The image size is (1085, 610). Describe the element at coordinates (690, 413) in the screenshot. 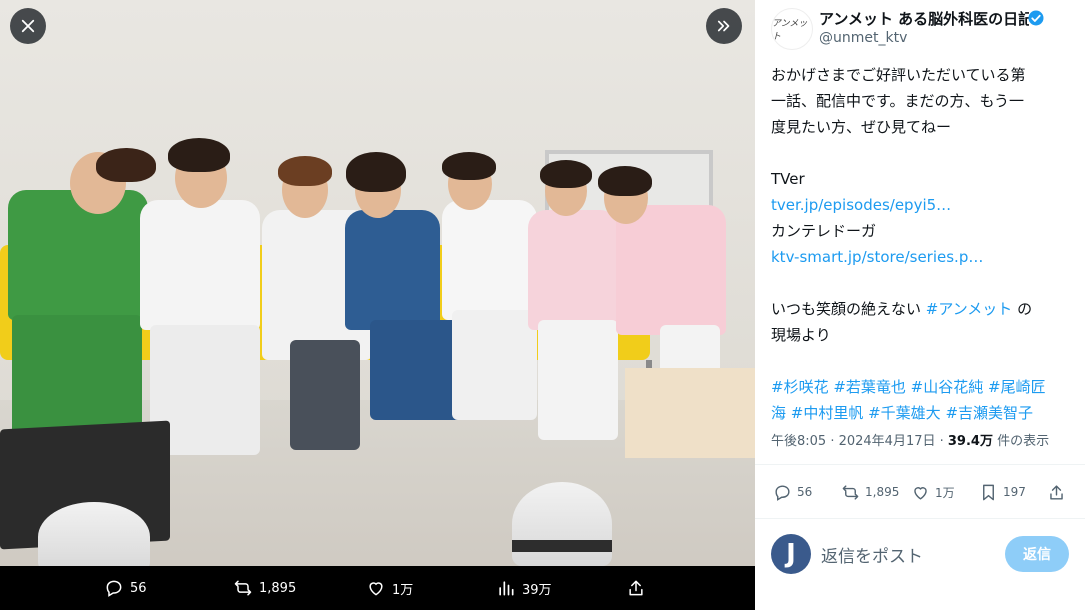

I see `photo-table-right` at that location.